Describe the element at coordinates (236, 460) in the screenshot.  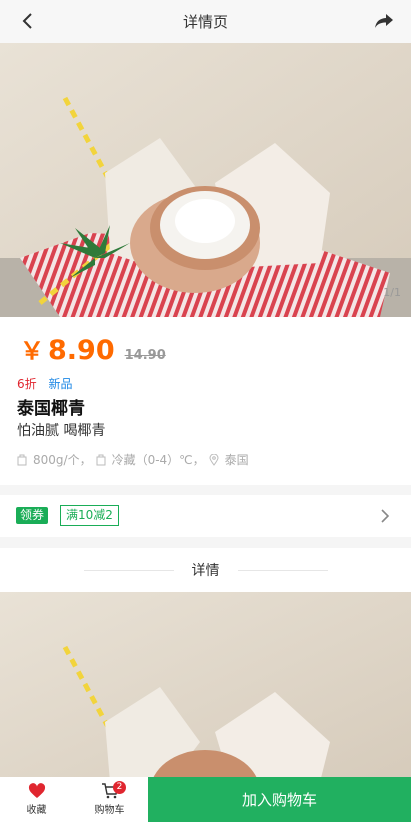
I see `spec-origin: 泰国` at that location.